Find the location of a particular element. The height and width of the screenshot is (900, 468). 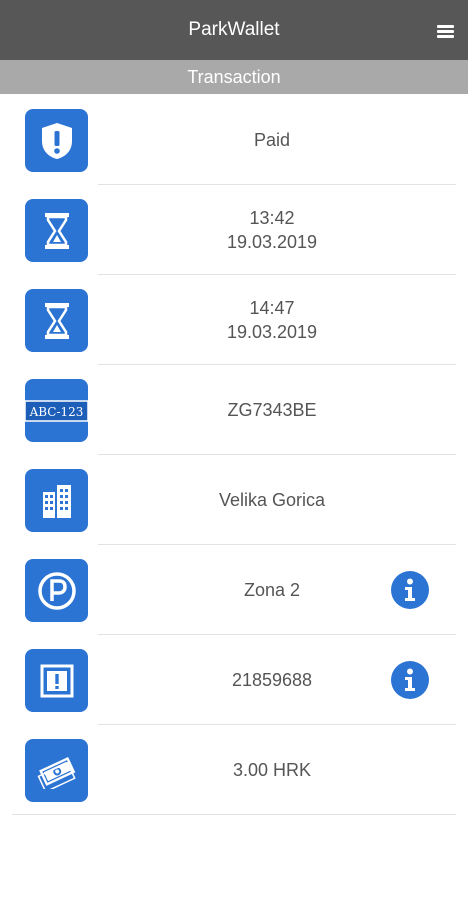

list-item-city: Velika Gorica is located at coordinates (234, 500).